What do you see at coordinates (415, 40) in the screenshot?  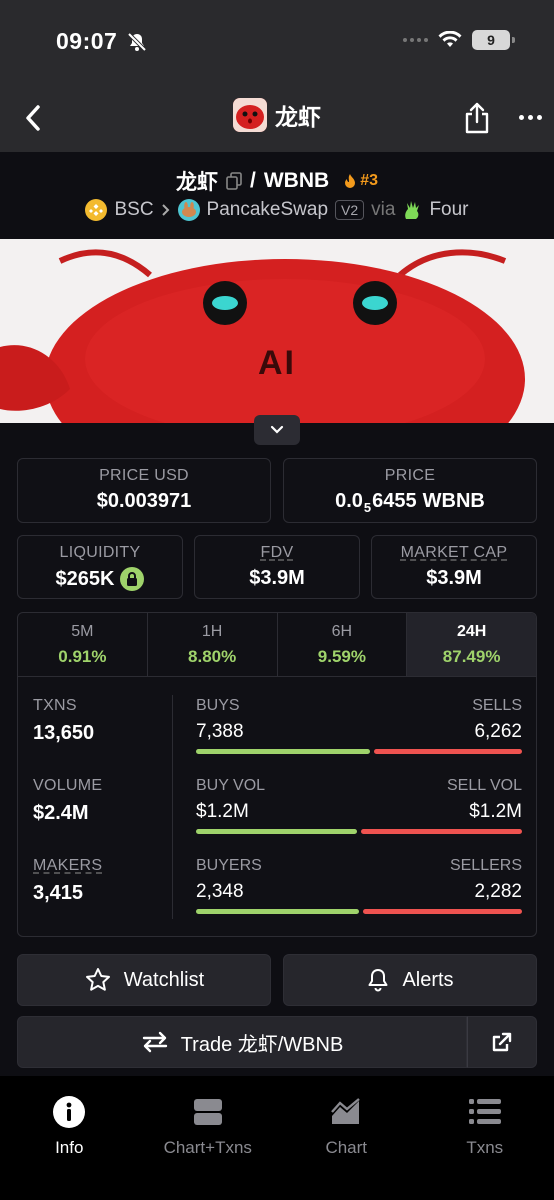 I see `cellular-signal-icon` at bounding box center [415, 40].